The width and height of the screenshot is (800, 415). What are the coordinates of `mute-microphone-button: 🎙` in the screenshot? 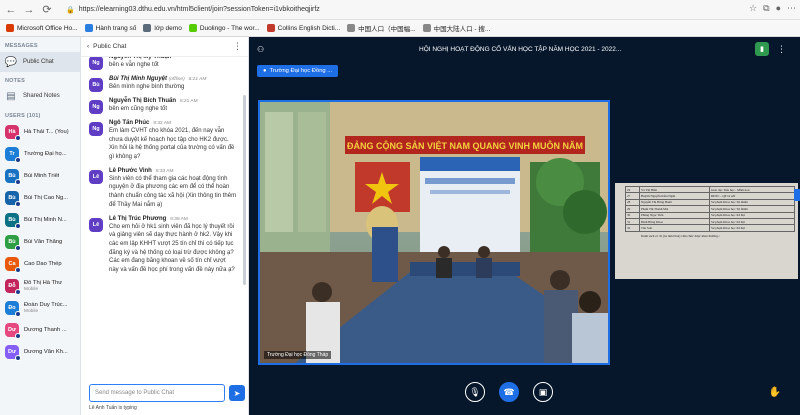 It's located at (475, 392).